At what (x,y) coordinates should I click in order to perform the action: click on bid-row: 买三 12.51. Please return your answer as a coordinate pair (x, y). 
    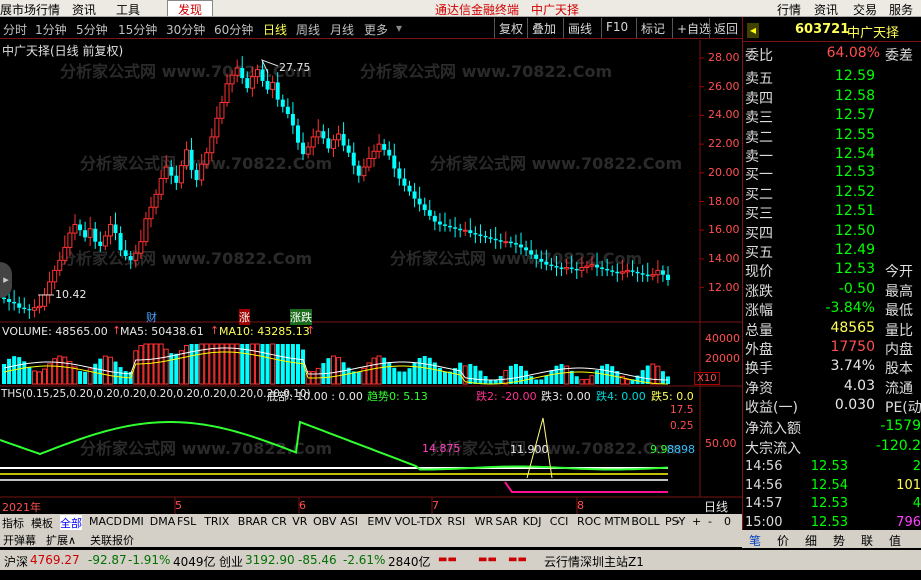
    Looking at the image, I should click on (833, 213).